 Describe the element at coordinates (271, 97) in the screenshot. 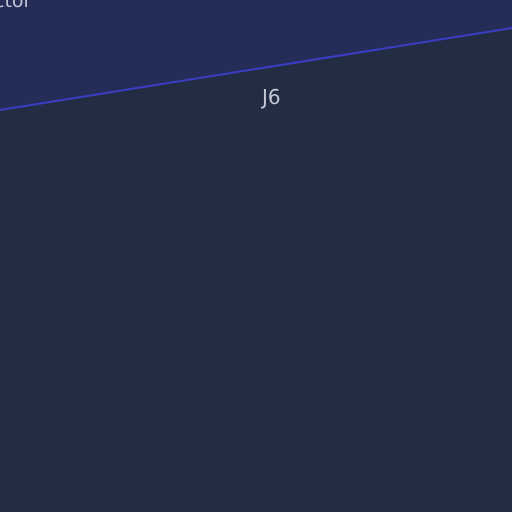

I see `zone-label-j6: J6` at that location.